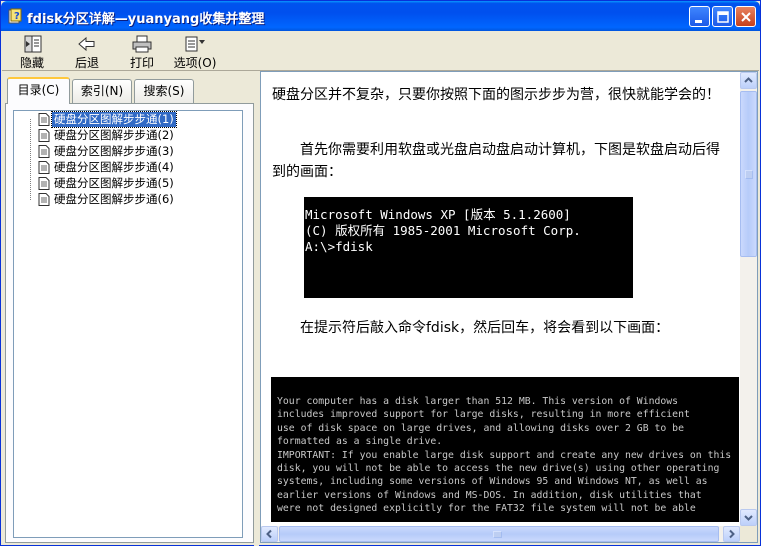 This screenshot has width=761, height=546. I want to click on printer-icon, so click(142, 44).